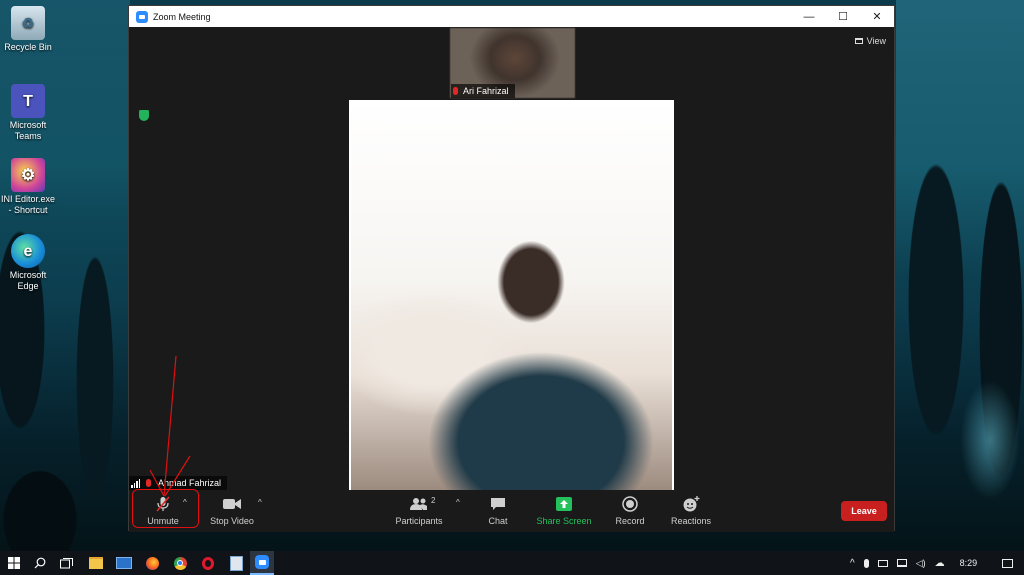 Image resolution: width=1024 pixels, height=575 pixels. I want to click on share-screen-label: Share Screen, so click(564, 521).